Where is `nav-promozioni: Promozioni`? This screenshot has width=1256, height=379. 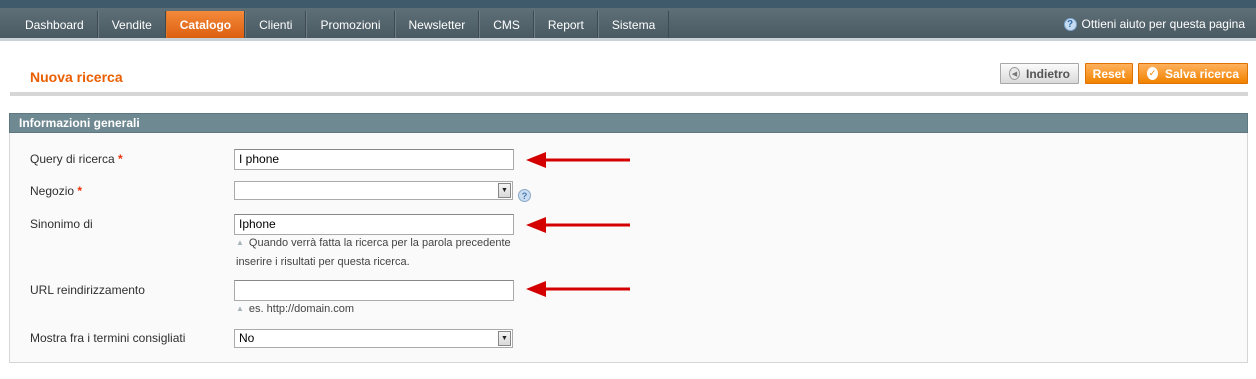 nav-promozioni: Promozioni is located at coordinates (350, 24).